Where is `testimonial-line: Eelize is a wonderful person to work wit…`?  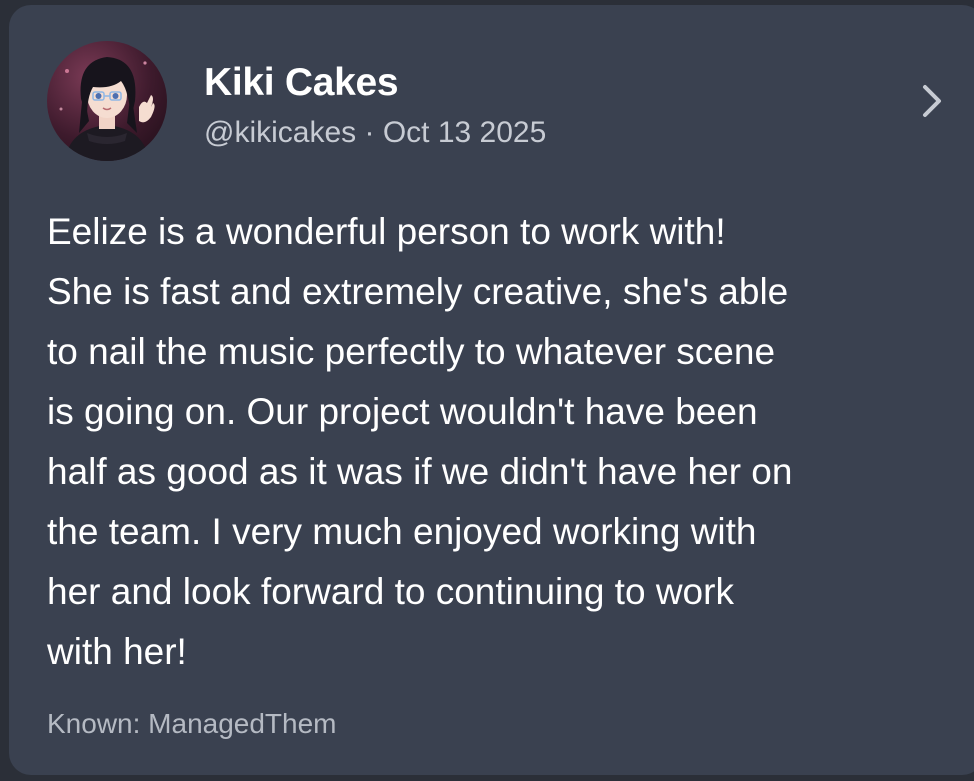
testimonial-line: Eelize is a wonderful person to work wit… is located at coordinates (386, 231).